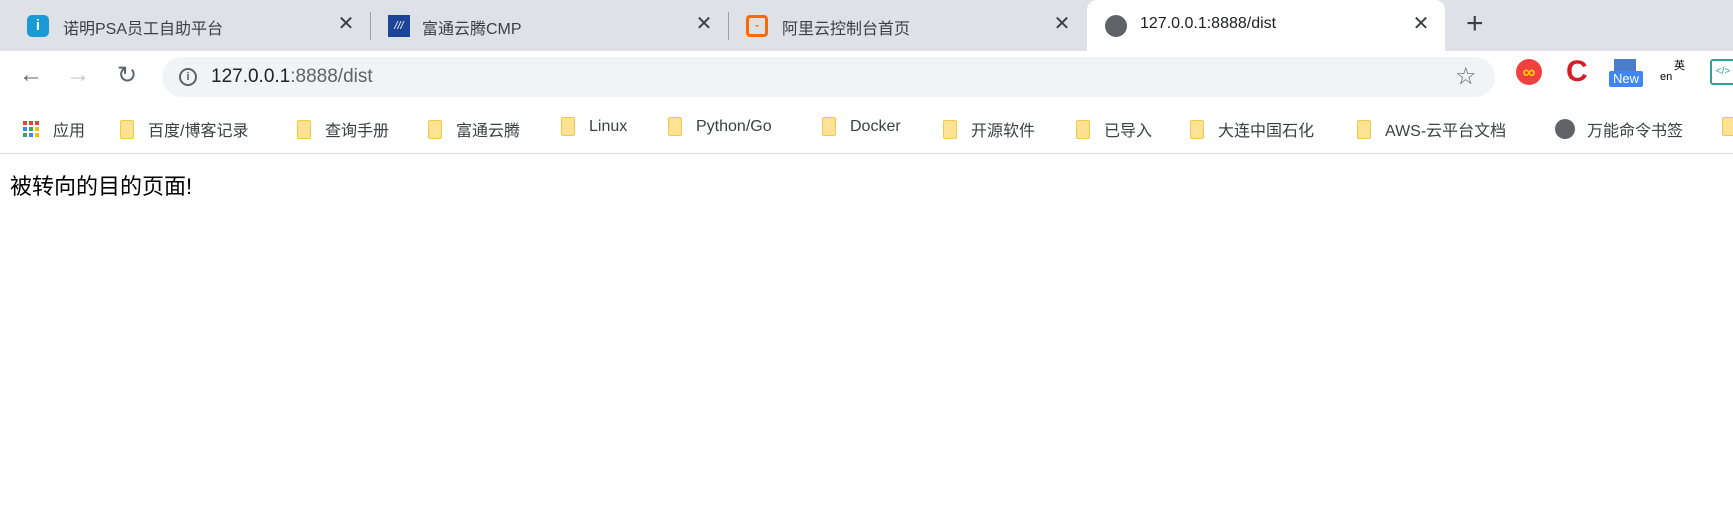 The width and height of the screenshot is (1733, 516). I want to click on tab-cmp: /// 富通云腾CMP ✕, so click(549, 25).